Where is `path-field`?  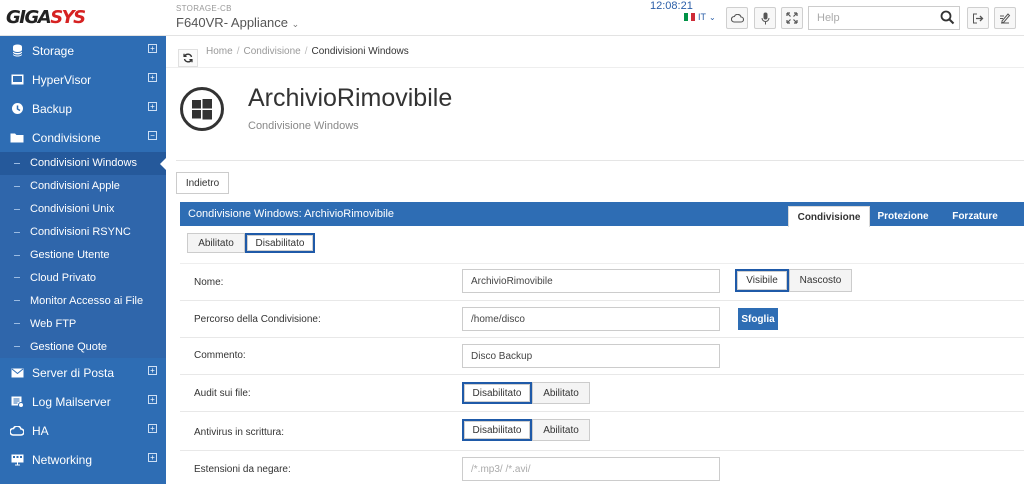 path-field is located at coordinates (591, 319).